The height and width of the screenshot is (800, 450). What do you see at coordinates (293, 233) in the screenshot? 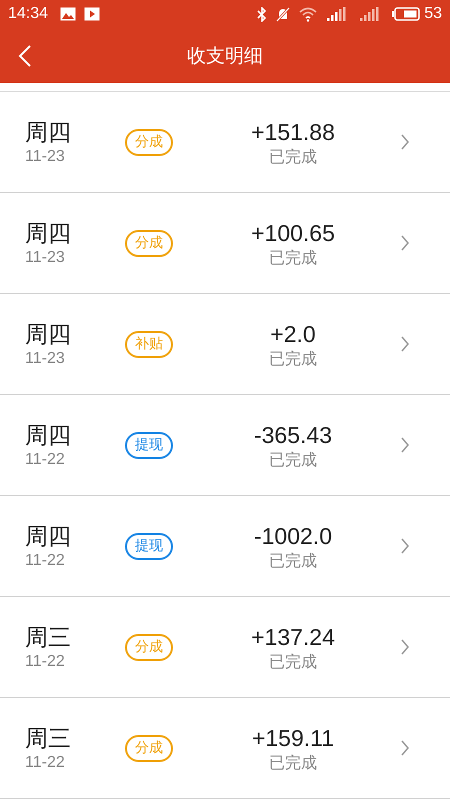
I see `amount: +100.65` at bounding box center [293, 233].